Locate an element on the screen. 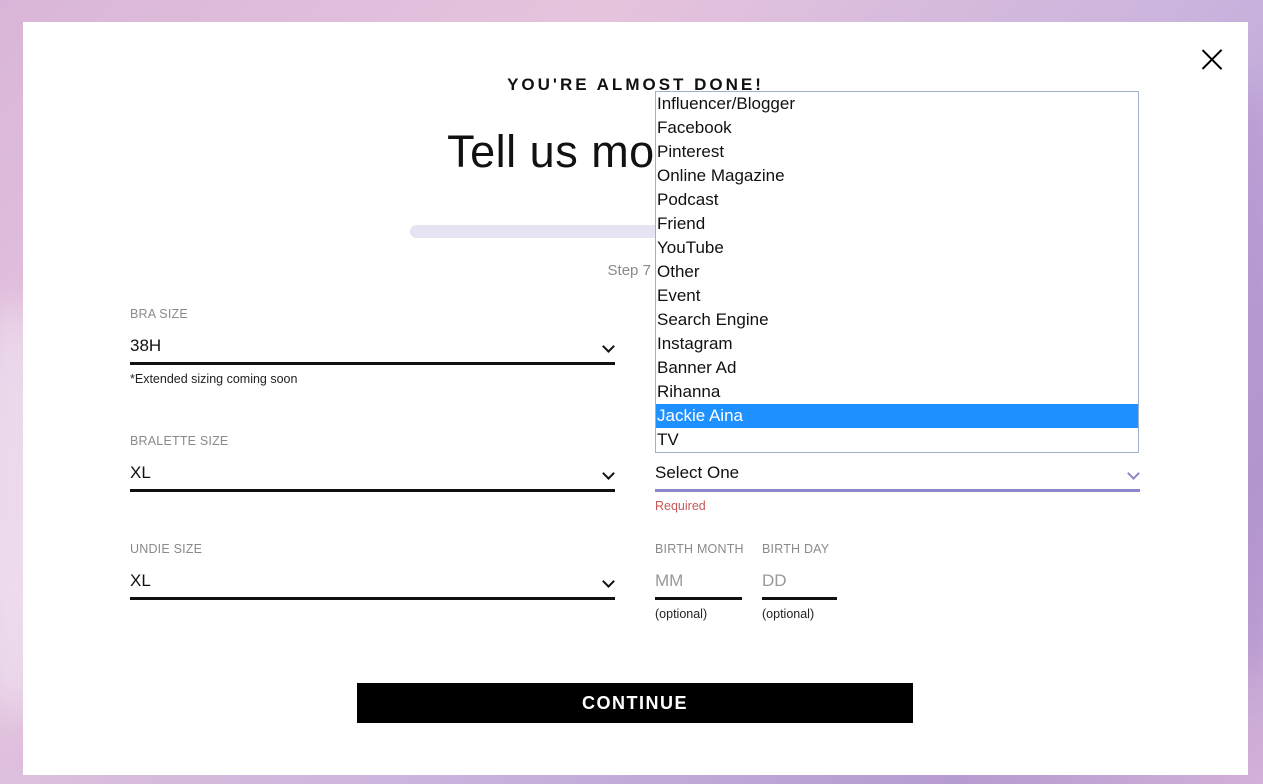 Image resolution: width=1263 pixels, height=784 pixels. bralette-size-value: XL is located at coordinates (140, 472).